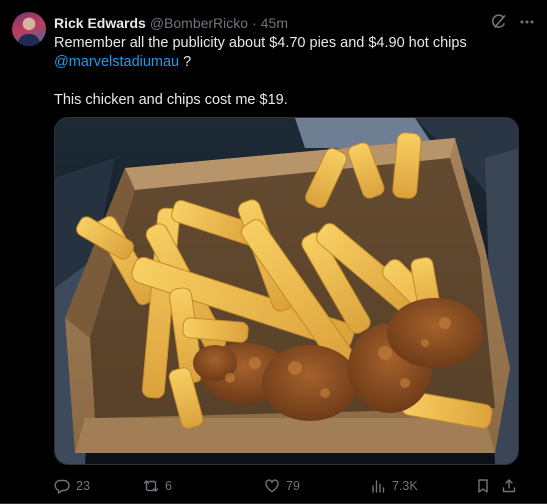 The image size is (547, 504). What do you see at coordinates (405, 486) in the screenshot?
I see `views-count: 7.3K` at bounding box center [405, 486].